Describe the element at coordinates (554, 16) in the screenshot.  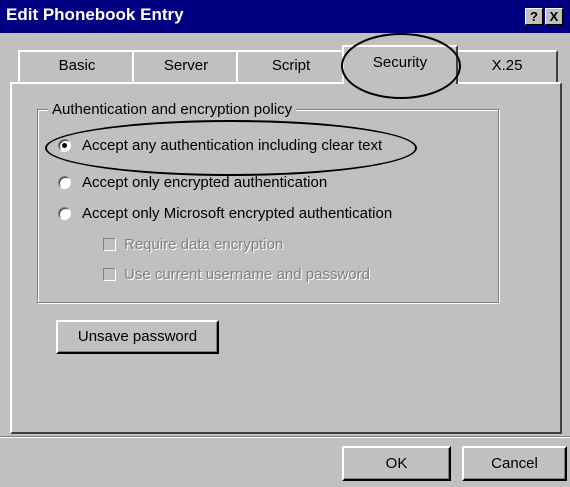
I see `close-button: X` at that location.